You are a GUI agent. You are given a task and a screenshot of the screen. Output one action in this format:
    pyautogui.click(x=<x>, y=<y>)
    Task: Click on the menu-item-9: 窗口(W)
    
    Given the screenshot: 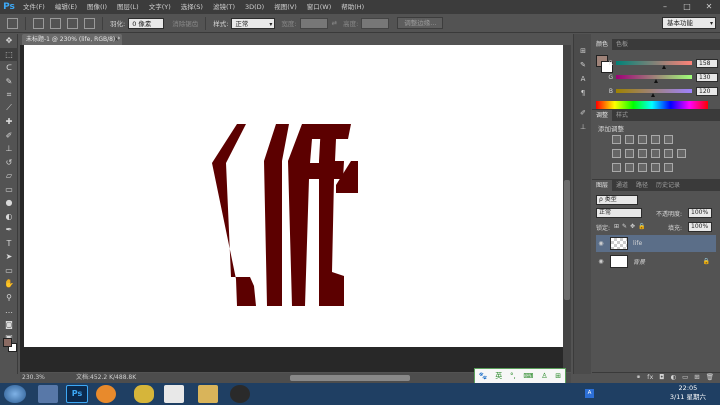 What is the action you would take?
    pyautogui.click(x=319, y=7)
    